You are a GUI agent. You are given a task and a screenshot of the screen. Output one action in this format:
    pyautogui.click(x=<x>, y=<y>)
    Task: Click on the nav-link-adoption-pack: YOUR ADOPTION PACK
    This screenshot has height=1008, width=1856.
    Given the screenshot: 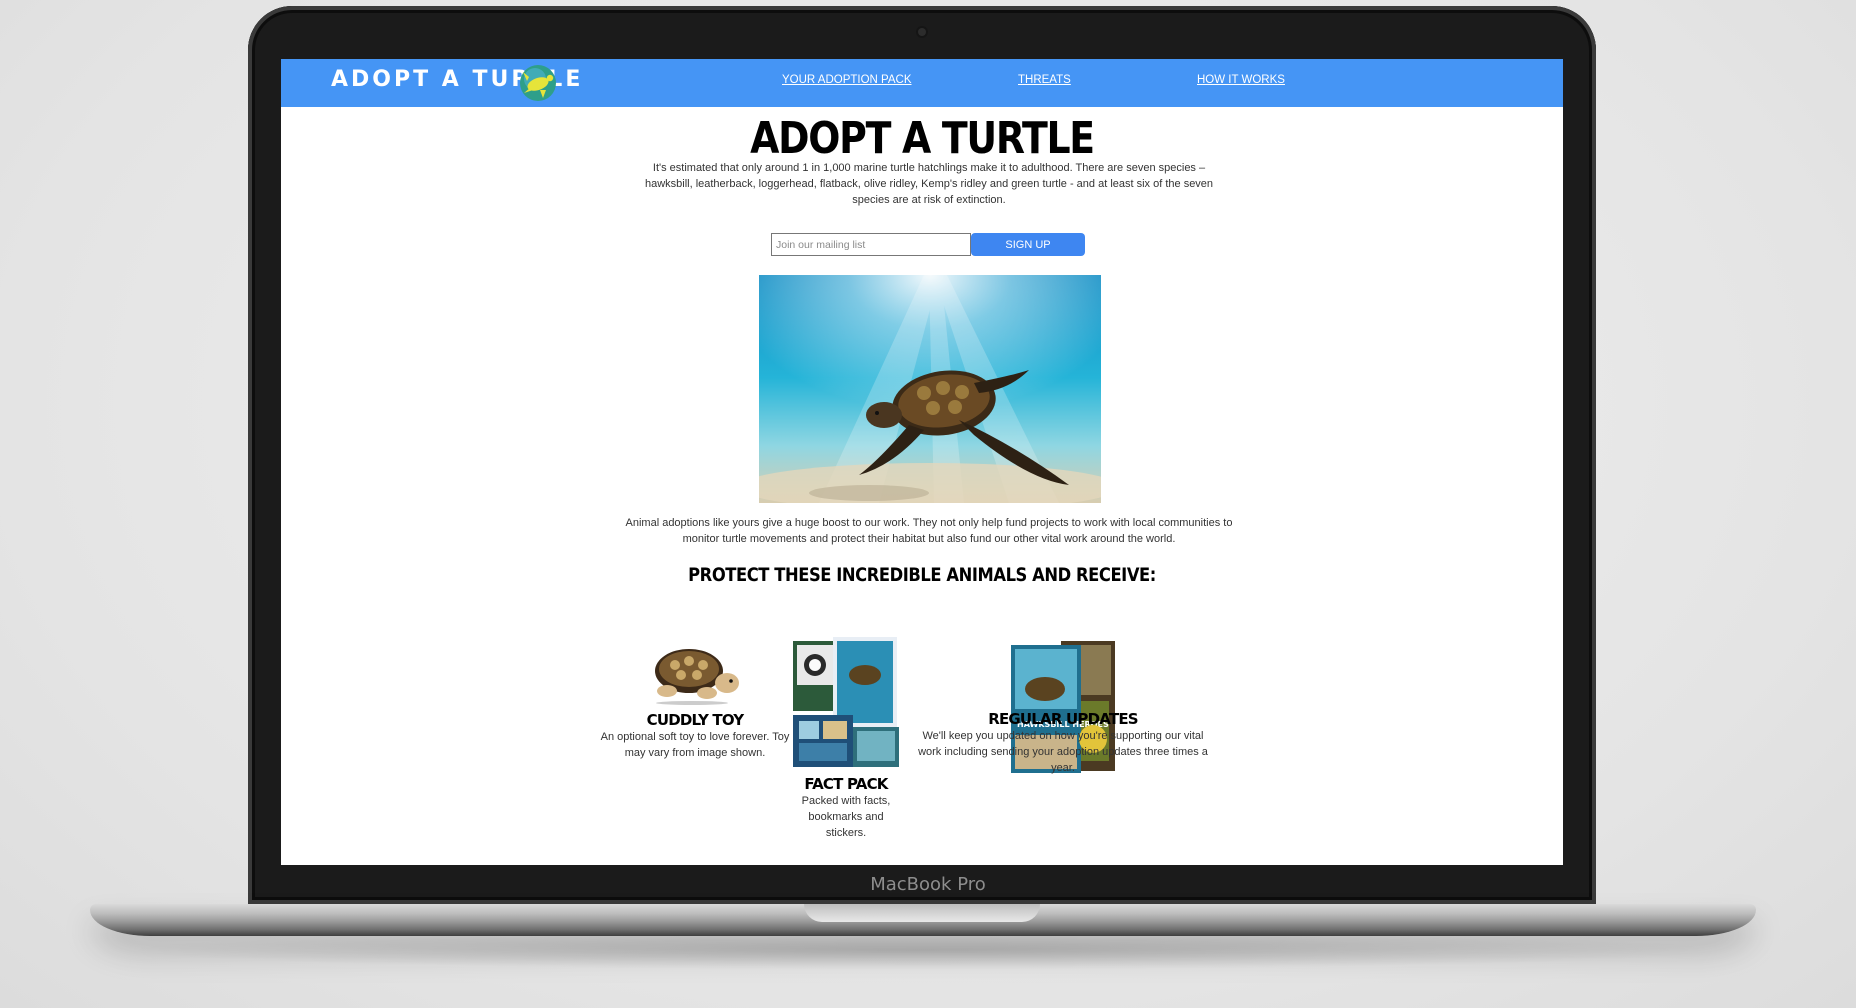 What is the action you would take?
    pyautogui.click(x=847, y=80)
    